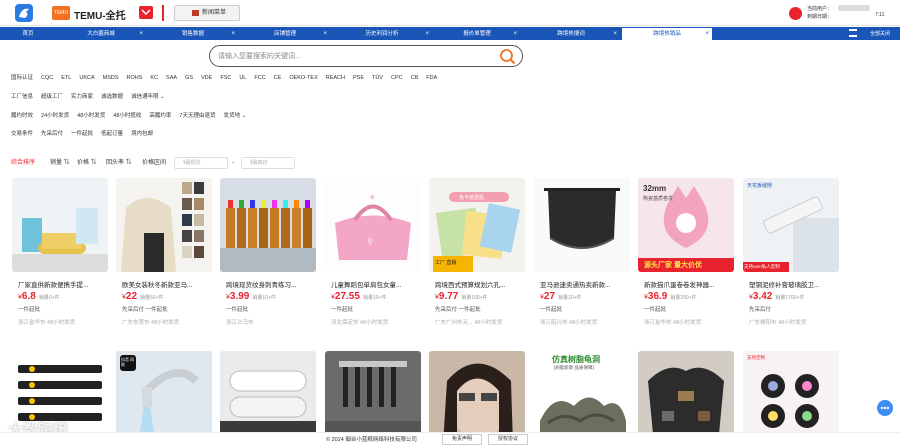 The height and width of the screenshot is (446, 900). Describe the element at coordinates (206, 78) in the screenshot. I see `filter-option: VDE` at that location.